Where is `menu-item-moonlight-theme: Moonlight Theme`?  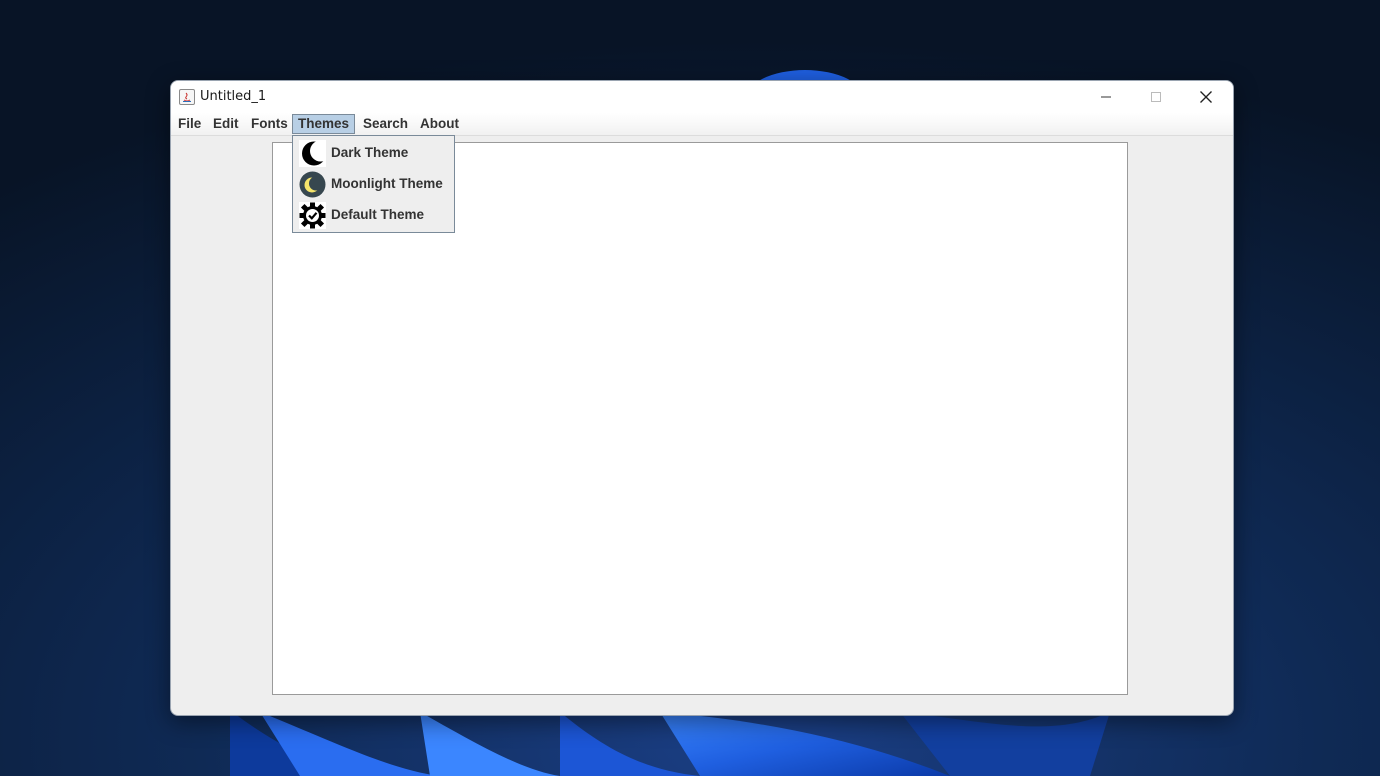
menu-item-moonlight-theme: Moonlight Theme is located at coordinates (373, 183).